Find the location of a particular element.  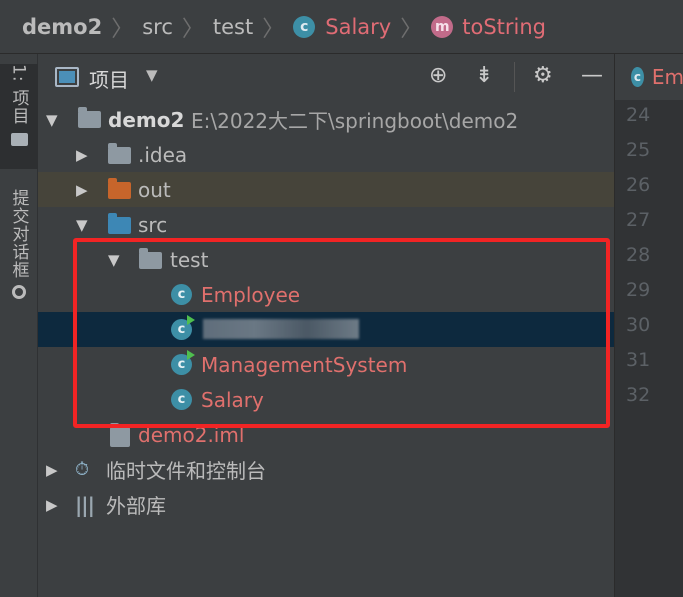

breadcrumb-class: c Salary is located at coordinates (342, 27).